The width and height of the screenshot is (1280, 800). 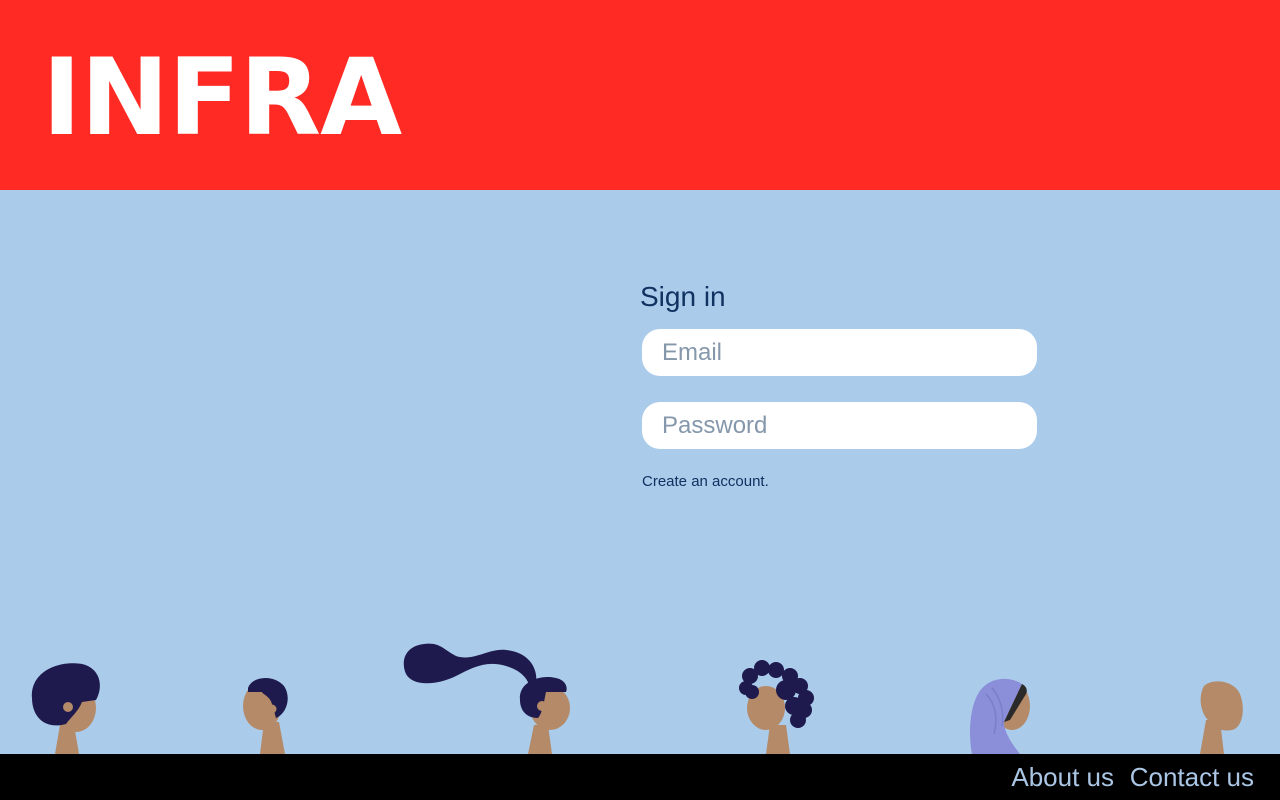 I want to click on about-us-link: About us, so click(x=1062, y=777).